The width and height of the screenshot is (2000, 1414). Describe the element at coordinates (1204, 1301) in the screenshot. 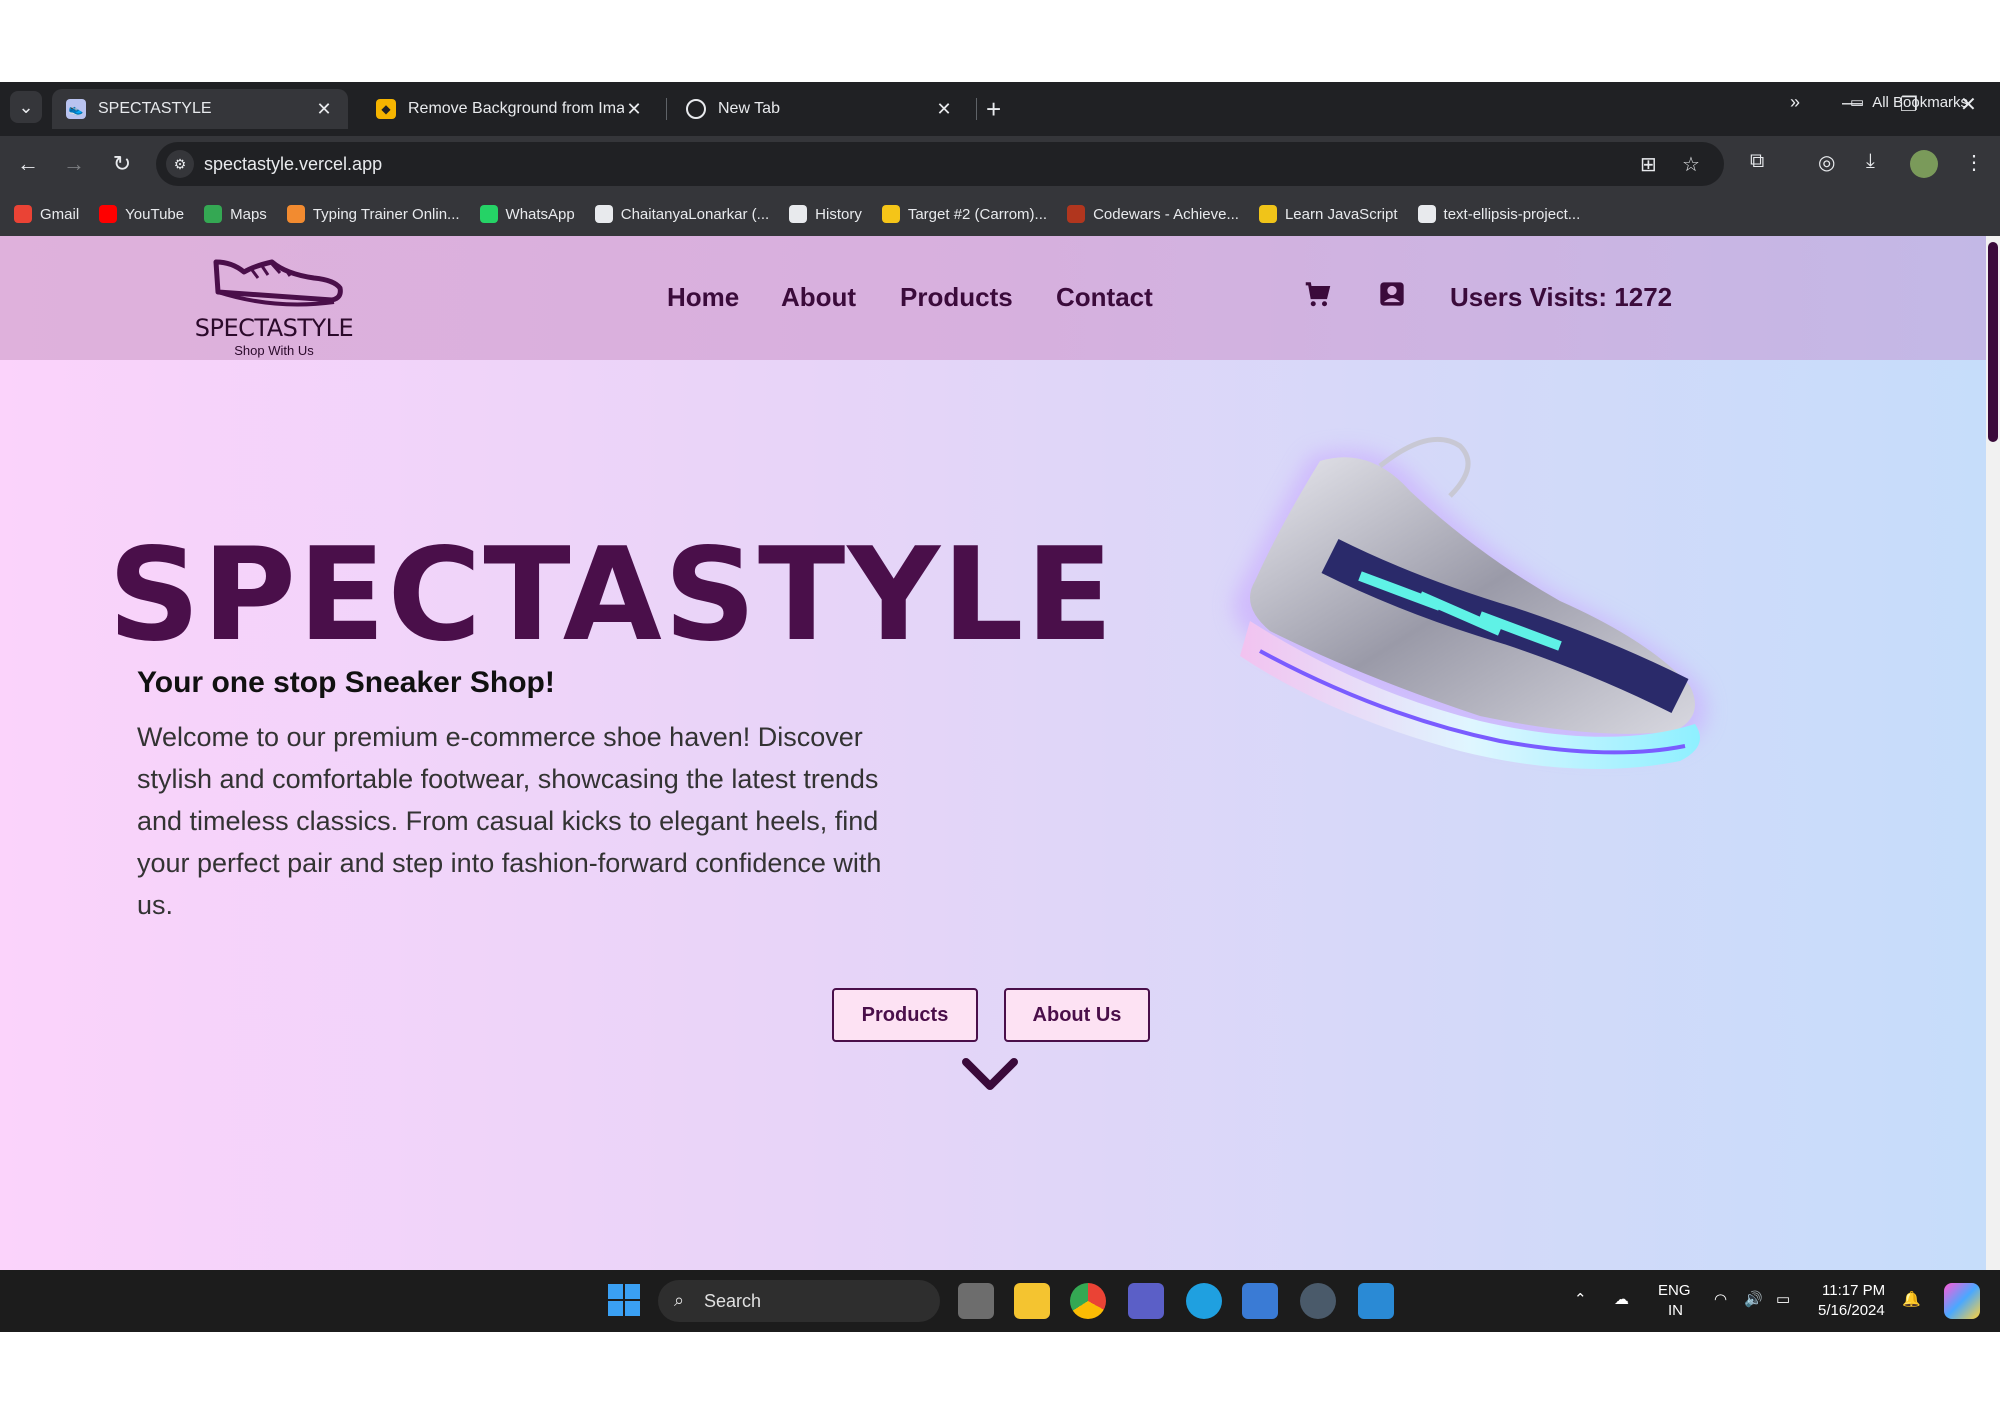

I see `edge-icon` at that location.